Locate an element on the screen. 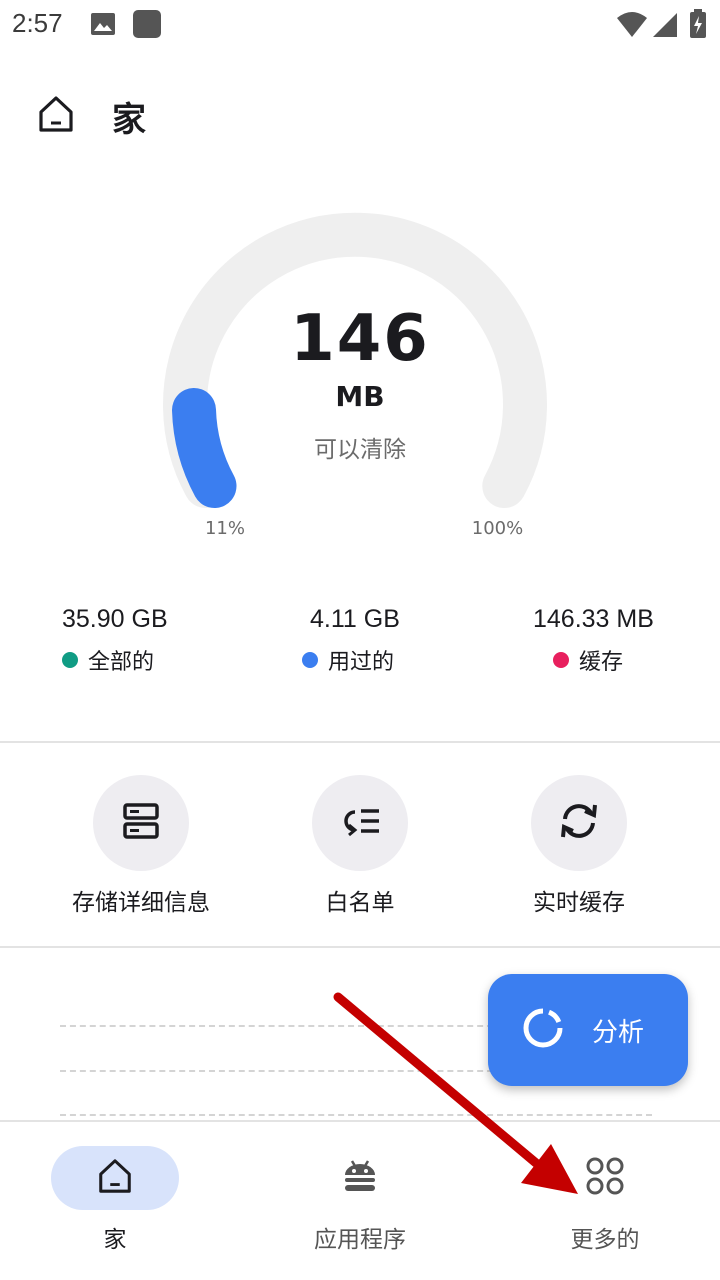 The height and width of the screenshot is (1280, 720). bottom-navigation: 家 应用程序 更多的 is located at coordinates (360, 1200).